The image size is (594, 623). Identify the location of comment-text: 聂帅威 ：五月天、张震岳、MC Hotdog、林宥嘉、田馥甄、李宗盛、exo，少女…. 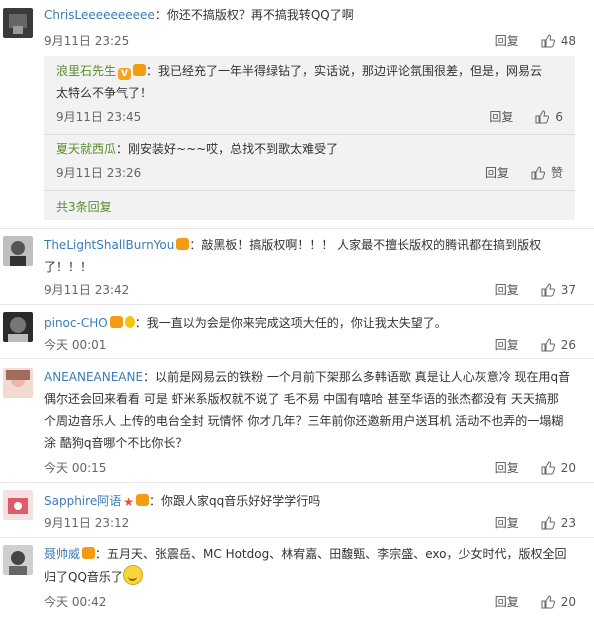
(310, 565).